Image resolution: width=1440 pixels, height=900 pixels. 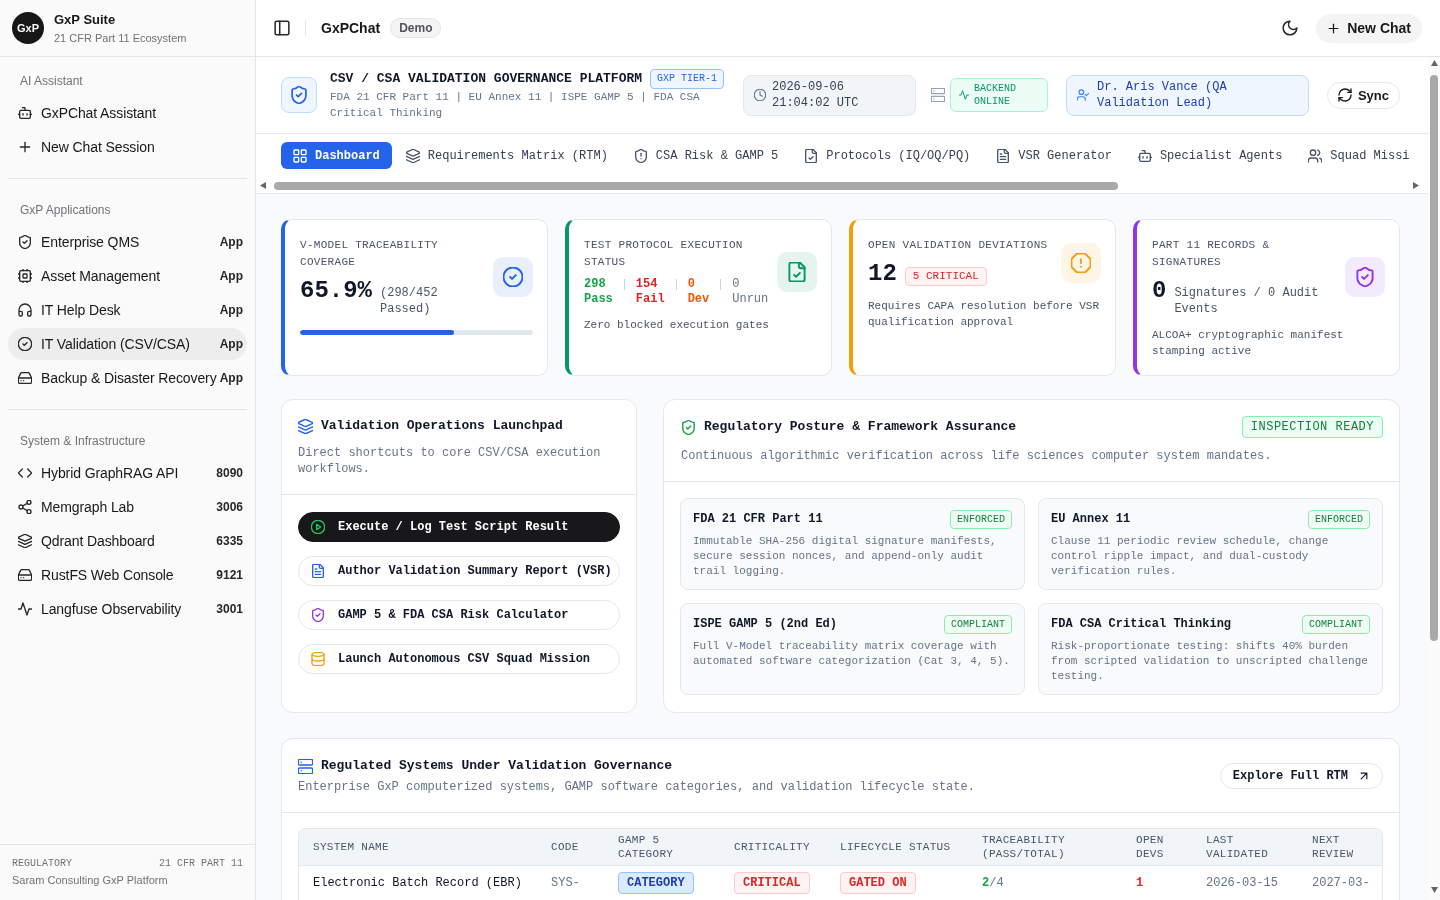 I want to click on framework-status-badge: ENFORCED, so click(x=1339, y=519).